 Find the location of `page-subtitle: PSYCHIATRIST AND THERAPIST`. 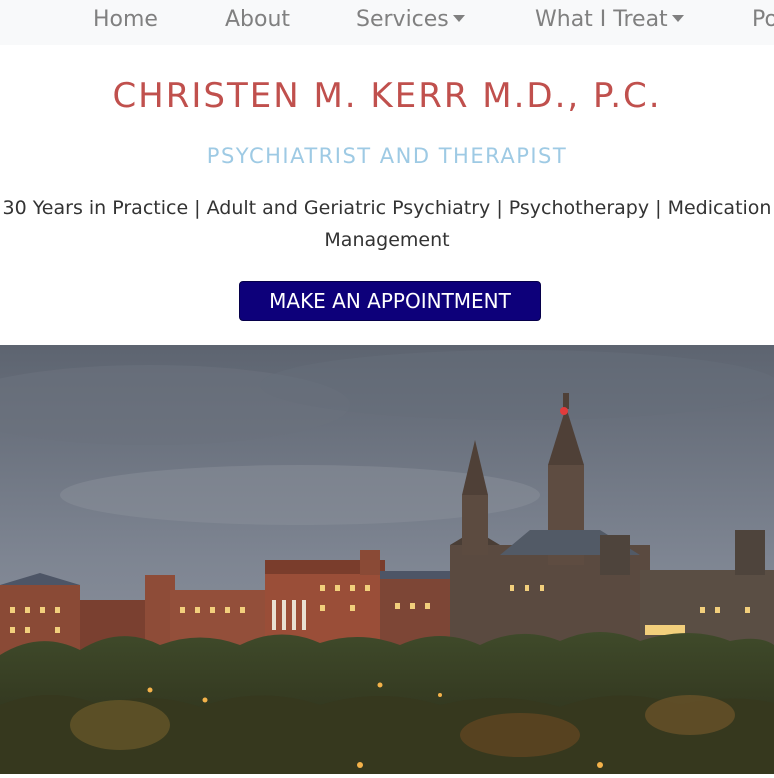

page-subtitle: PSYCHIATRIST AND THERAPIST is located at coordinates (387, 156).